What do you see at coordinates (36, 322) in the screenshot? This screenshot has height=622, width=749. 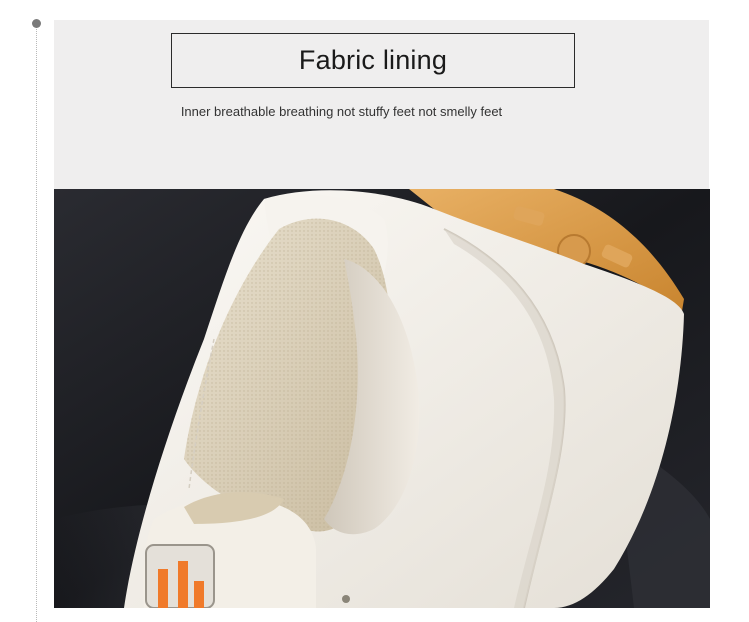 I see `timeline-divider` at bounding box center [36, 322].